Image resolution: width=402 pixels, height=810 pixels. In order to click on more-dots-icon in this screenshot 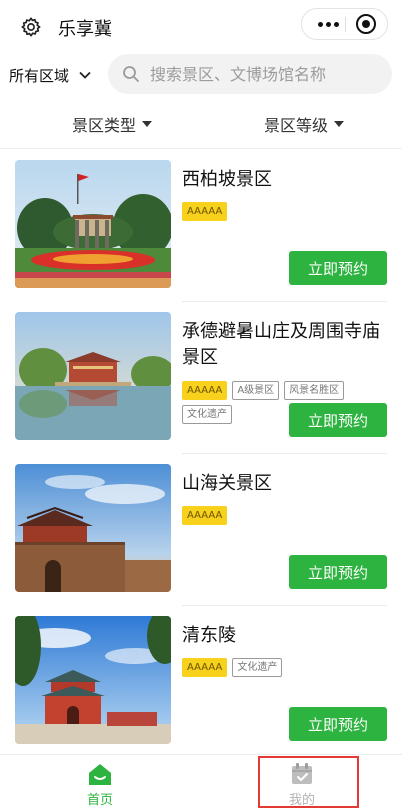, I will do `click(328, 24)`.